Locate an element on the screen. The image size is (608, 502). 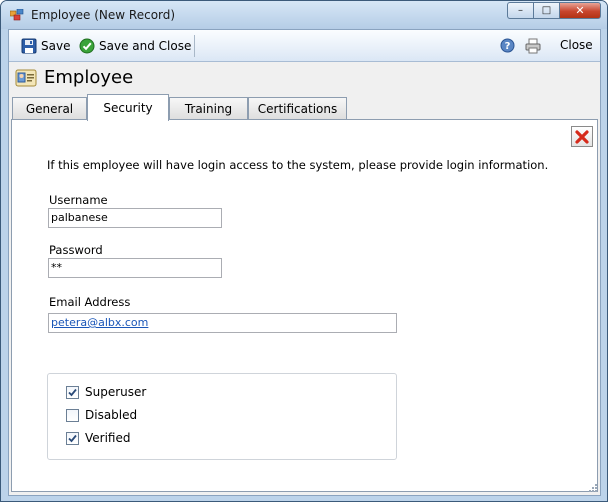
tab-security: Security is located at coordinates (128, 107).